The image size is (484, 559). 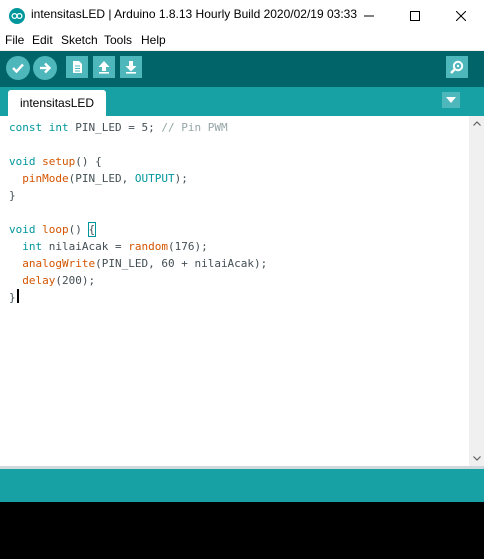 I want to click on document-icon, so click(x=77, y=67).